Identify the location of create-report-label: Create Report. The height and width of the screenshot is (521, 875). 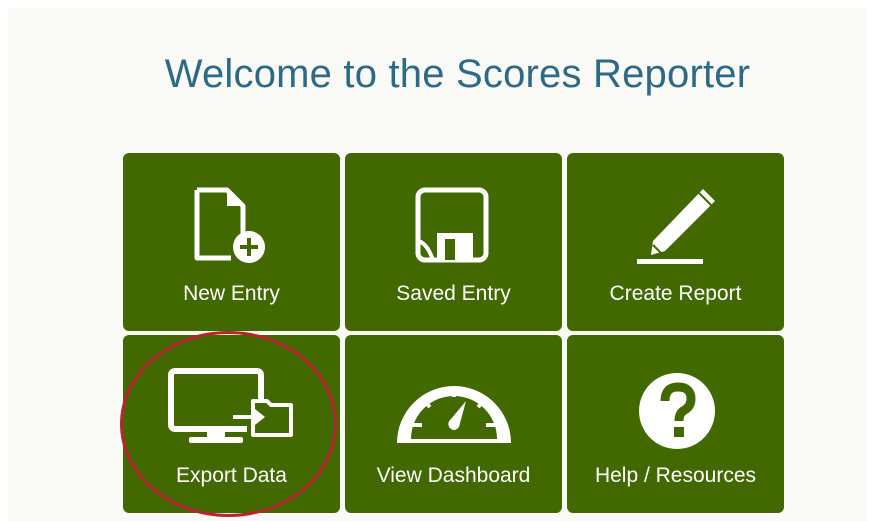
(675, 293).